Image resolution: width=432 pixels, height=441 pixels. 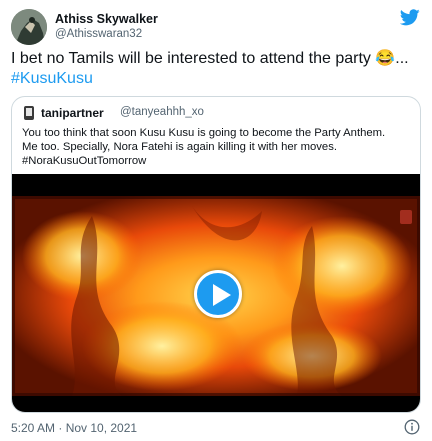 What do you see at coordinates (412, 427) in the screenshot?
I see `info-icon` at bounding box center [412, 427].